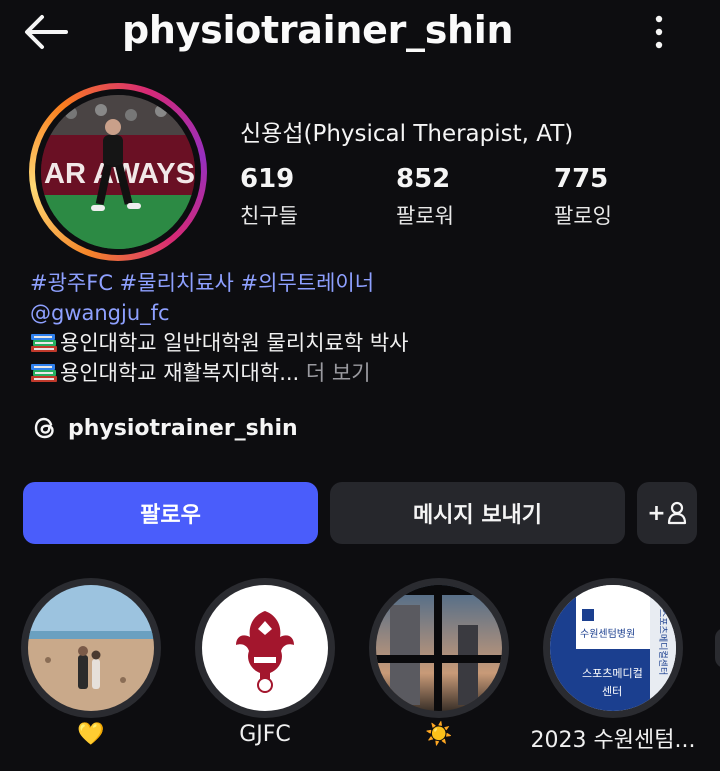  I want to click on stat-following: 775 팔로잉, so click(583, 197).